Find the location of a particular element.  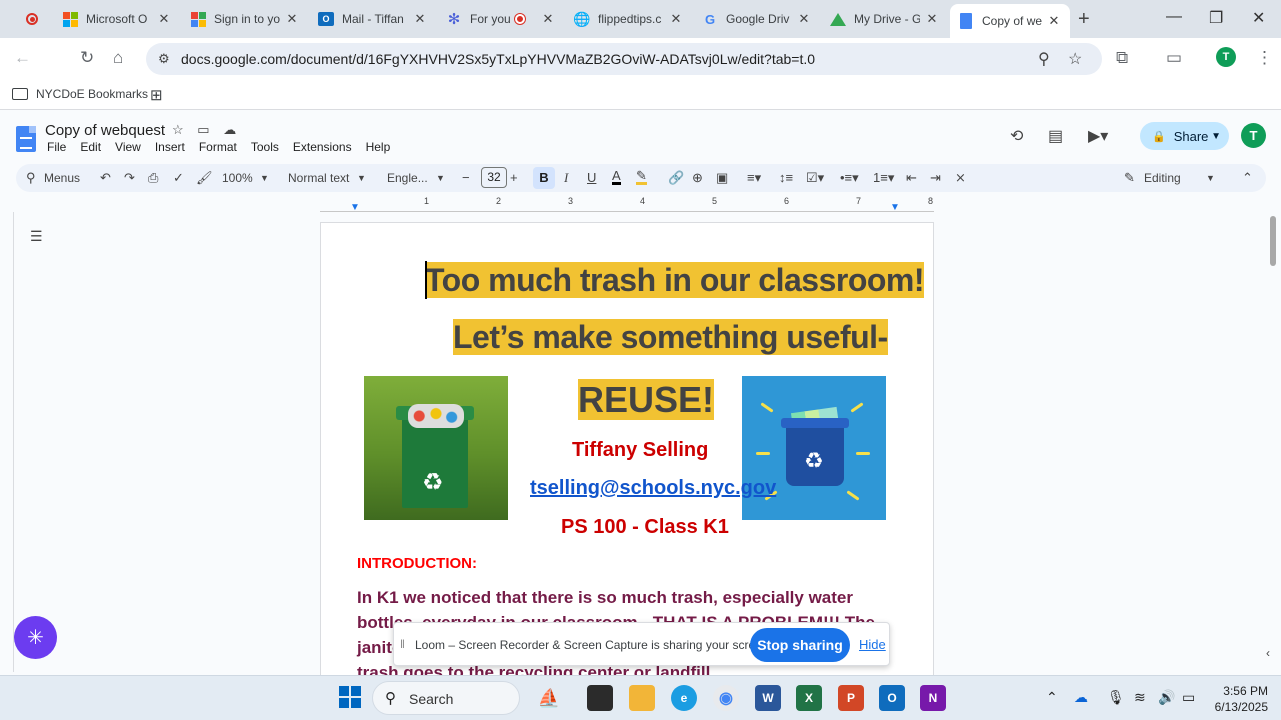

menu-help: Help is located at coordinates (378, 147).